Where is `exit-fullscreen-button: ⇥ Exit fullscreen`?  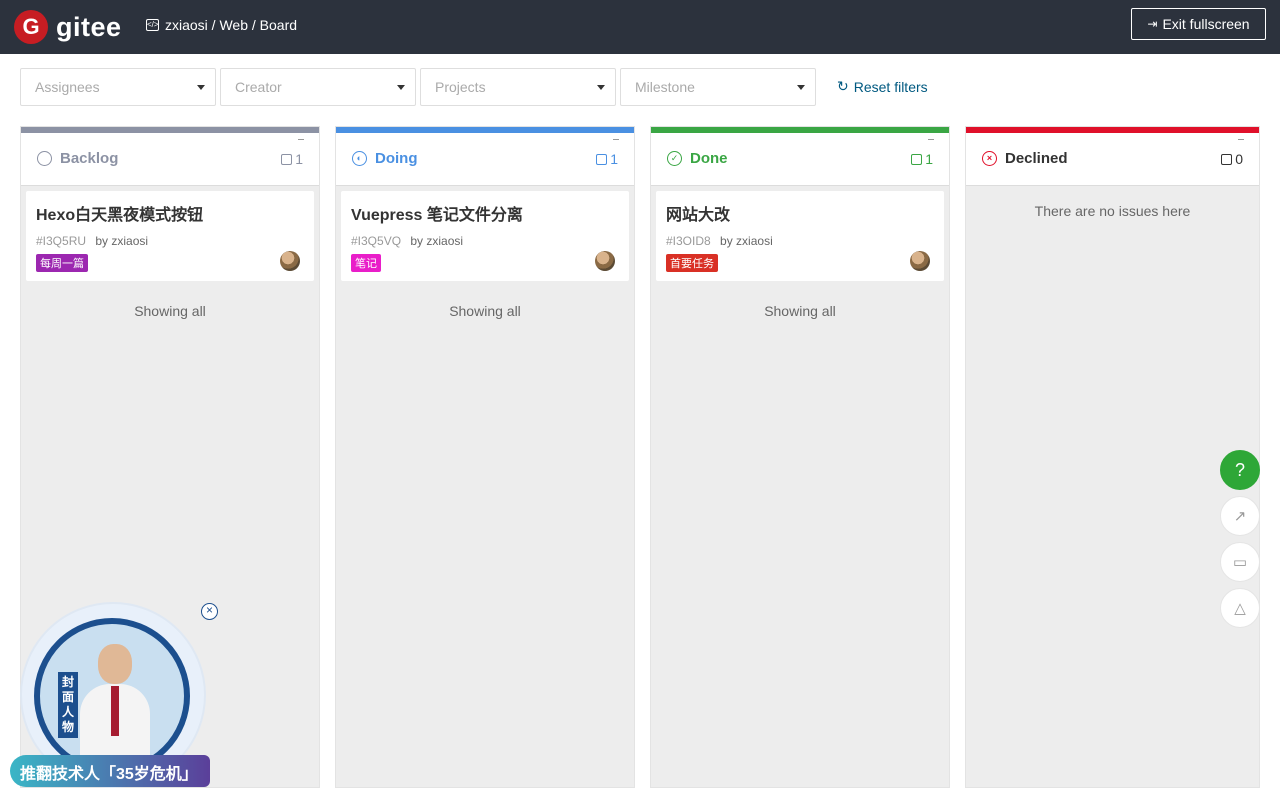
exit-fullscreen-button: ⇥ Exit fullscreen is located at coordinates (1198, 24).